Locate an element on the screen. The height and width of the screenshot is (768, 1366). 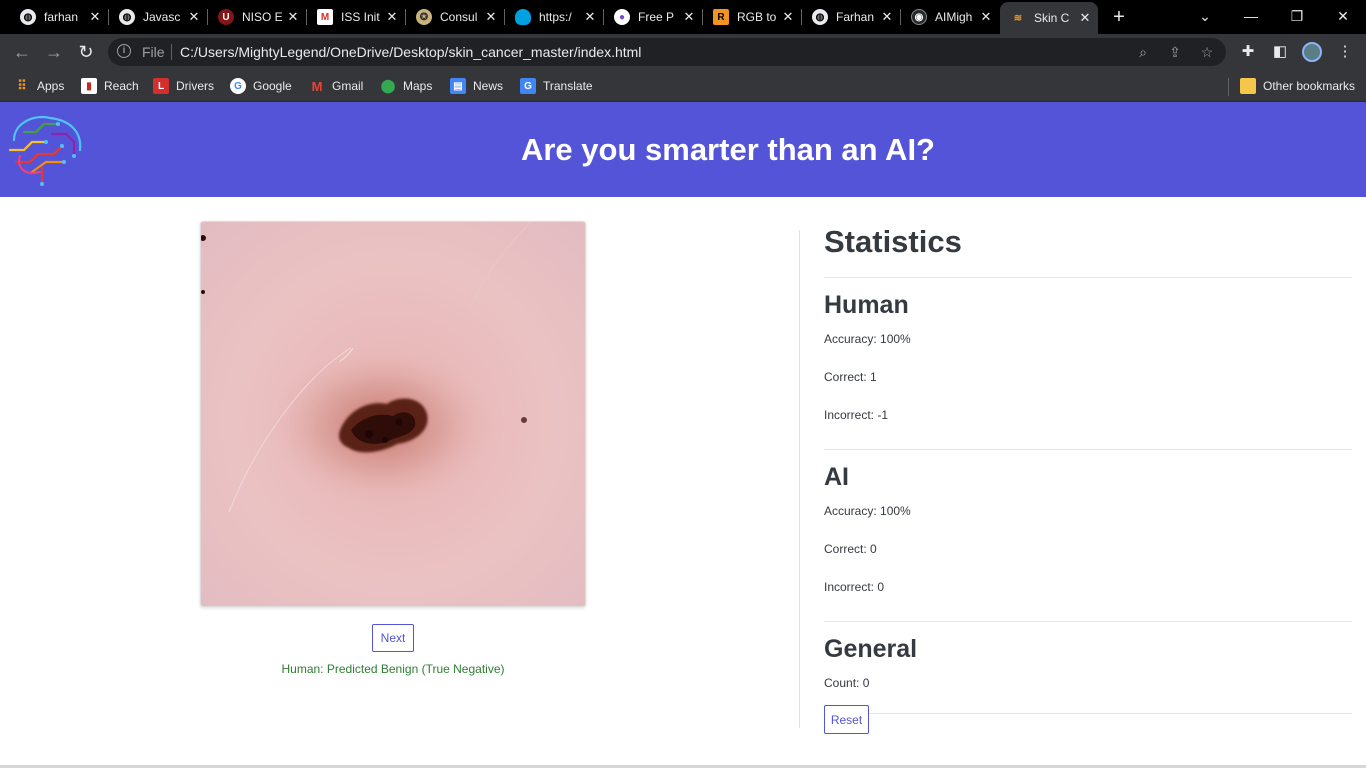
tab-title: RGB to is located at coordinates (757, 17).